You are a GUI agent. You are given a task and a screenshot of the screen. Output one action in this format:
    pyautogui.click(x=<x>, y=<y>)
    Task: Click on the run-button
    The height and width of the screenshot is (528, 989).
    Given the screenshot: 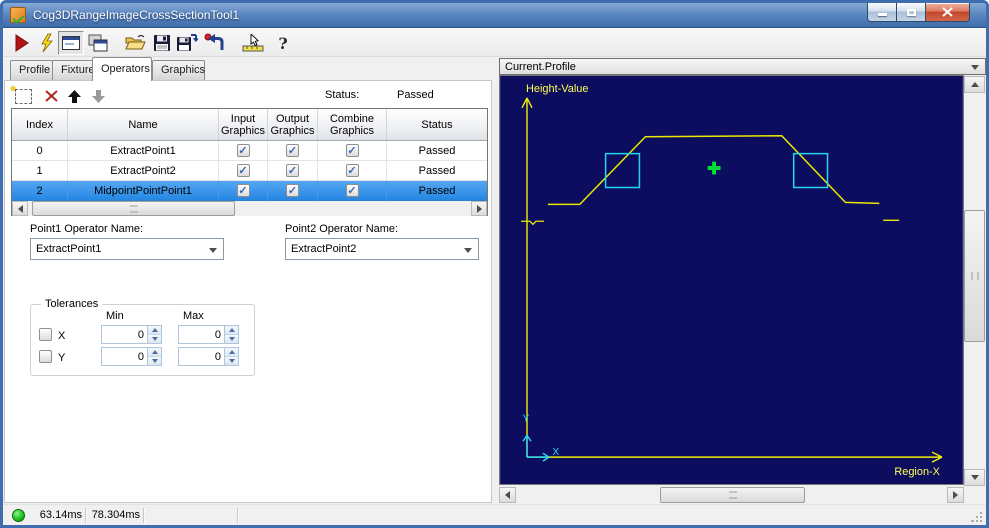 What is the action you would take?
    pyautogui.click(x=21, y=43)
    